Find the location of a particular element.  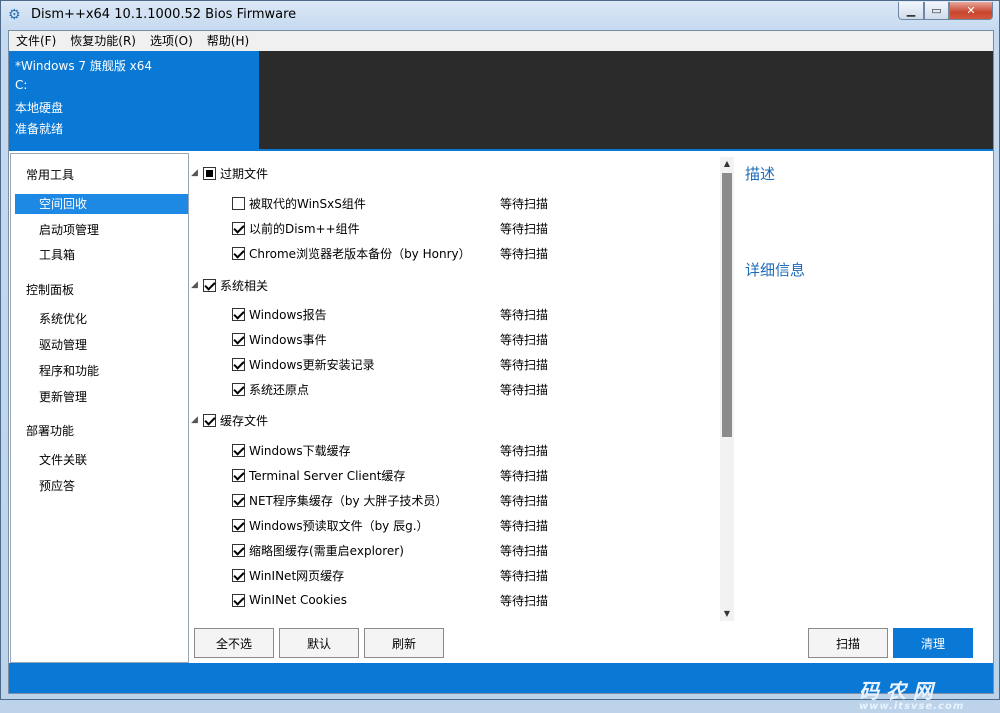

category-cache: ◢ 缓存文件 is located at coordinates (229, 420).